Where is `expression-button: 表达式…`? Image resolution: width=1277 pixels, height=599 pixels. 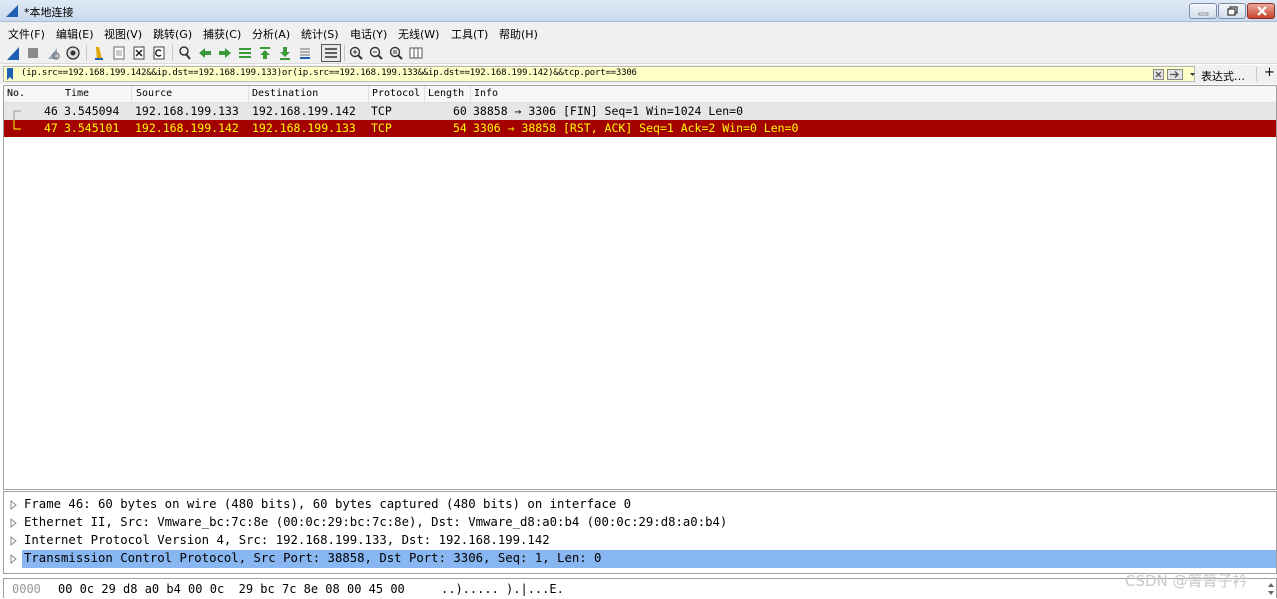 expression-button: 表达式… is located at coordinates (1223, 76).